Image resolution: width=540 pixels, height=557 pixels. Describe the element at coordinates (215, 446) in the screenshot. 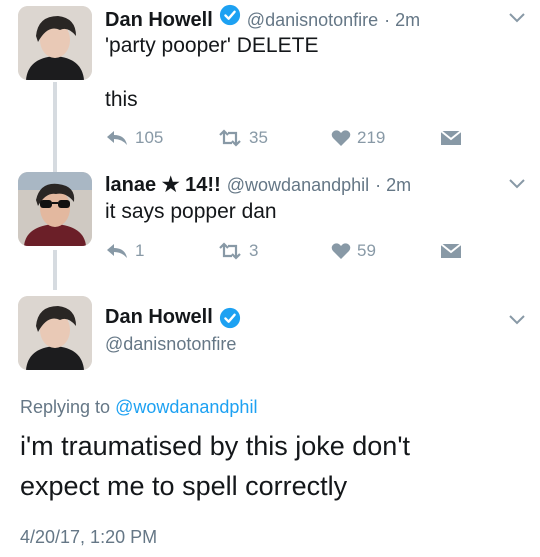

I see `main-tweet-text-line1: i'm traumatised by this joke don't` at that location.